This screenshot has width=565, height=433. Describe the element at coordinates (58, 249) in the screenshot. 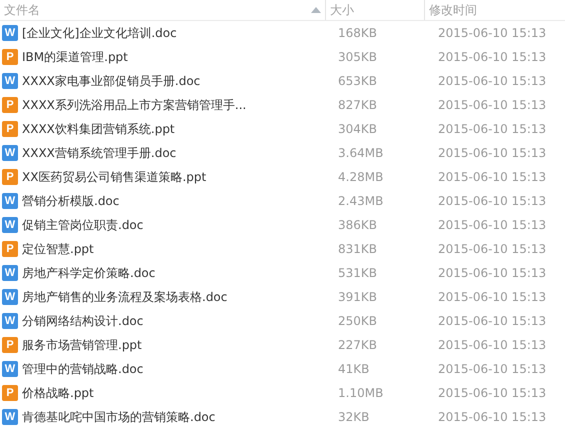

I see `file-name: 定位智慧.ppt` at that location.